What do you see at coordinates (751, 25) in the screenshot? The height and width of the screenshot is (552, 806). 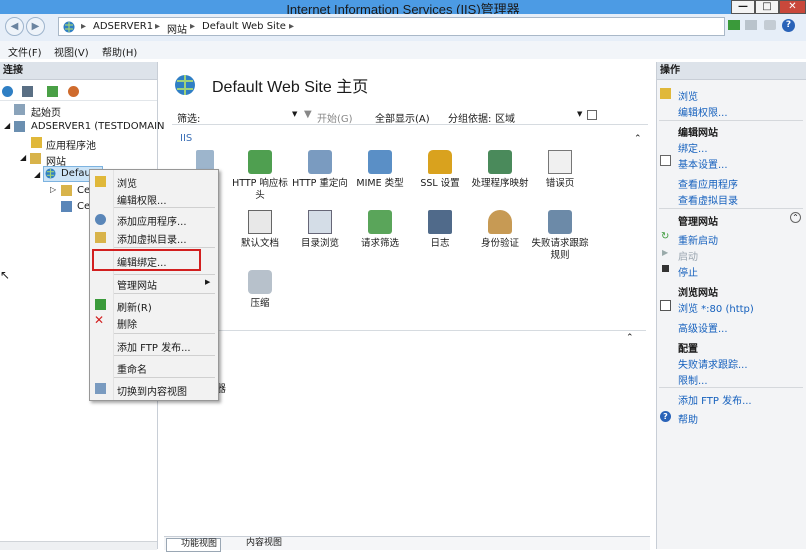 I see `stop-icon` at bounding box center [751, 25].